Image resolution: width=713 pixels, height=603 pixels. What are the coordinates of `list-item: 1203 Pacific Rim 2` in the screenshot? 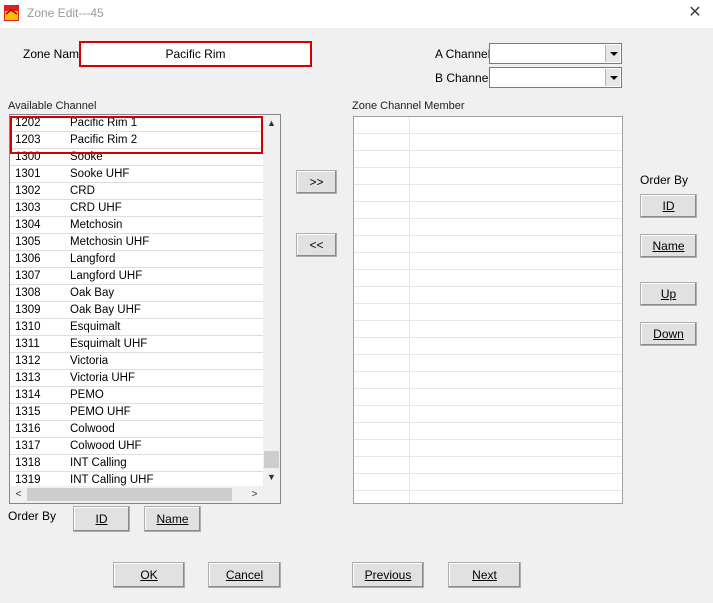 It's located at (136, 140).